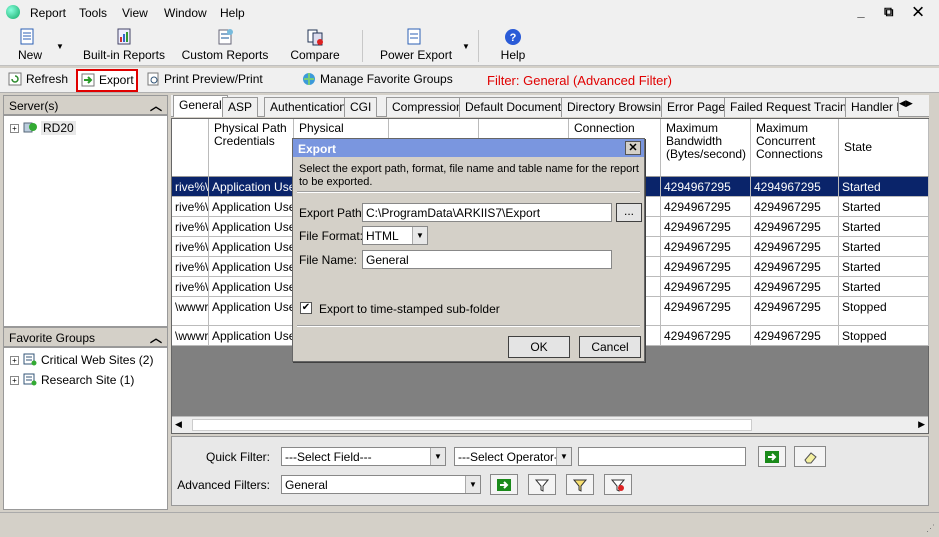 This screenshot has height=537, width=939. What do you see at coordinates (93, 13) in the screenshot?
I see `menu-tools: Tools` at bounding box center [93, 13].